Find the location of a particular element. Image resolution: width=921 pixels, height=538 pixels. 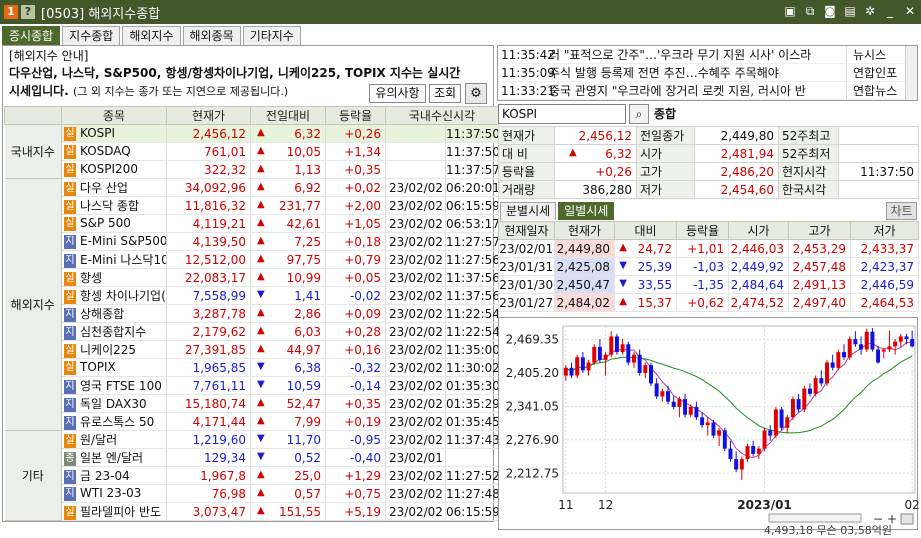

col-header-rate: 등락율 is located at coordinates (355, 115).